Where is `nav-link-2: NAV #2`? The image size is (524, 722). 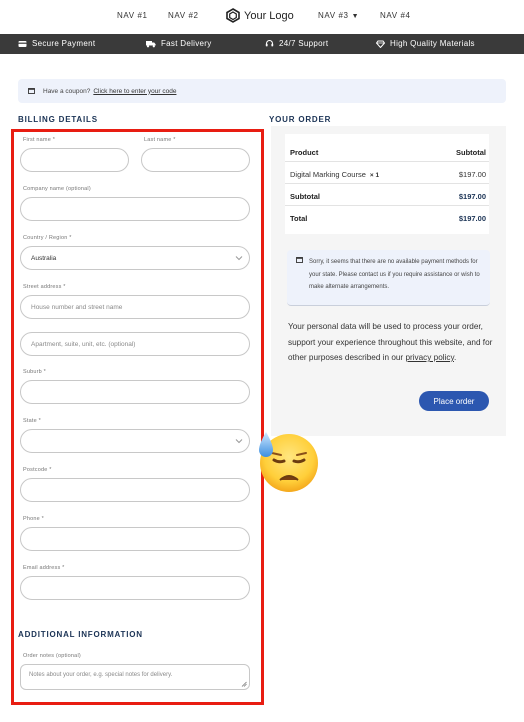 nav-link-2: NAV #2 is located at coordinates (183, 15).